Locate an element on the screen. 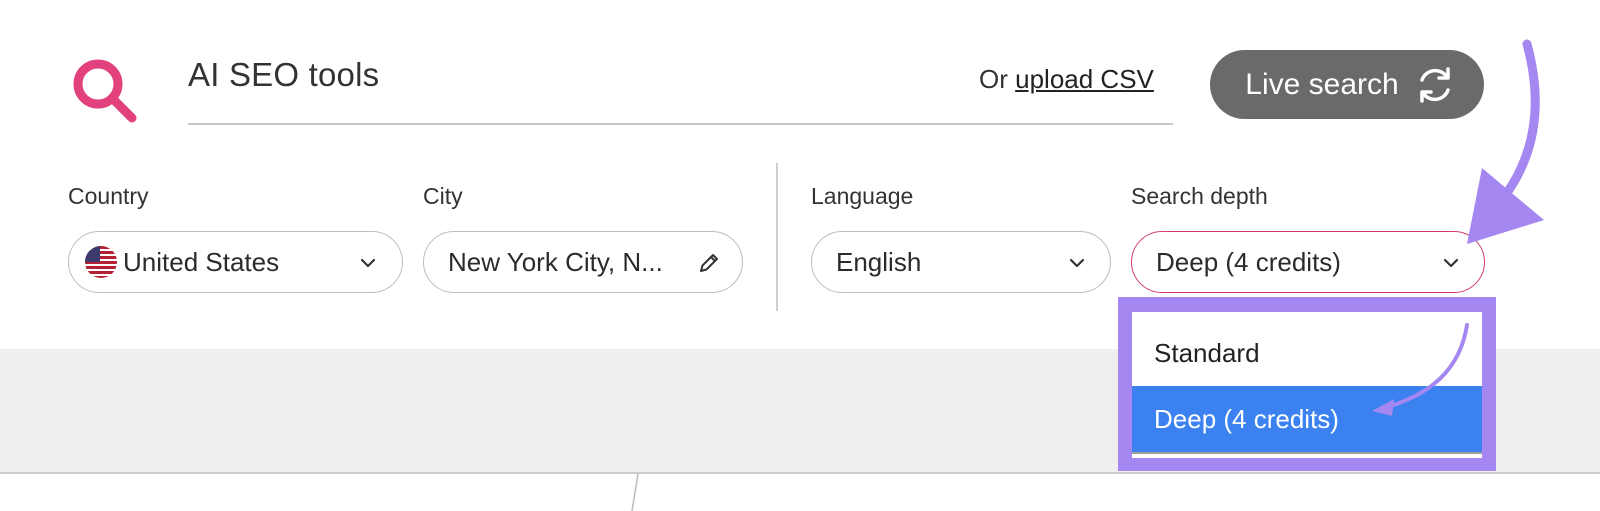 The image size is (1600, 511). pencil-icon is located at coordinates (709, 263).